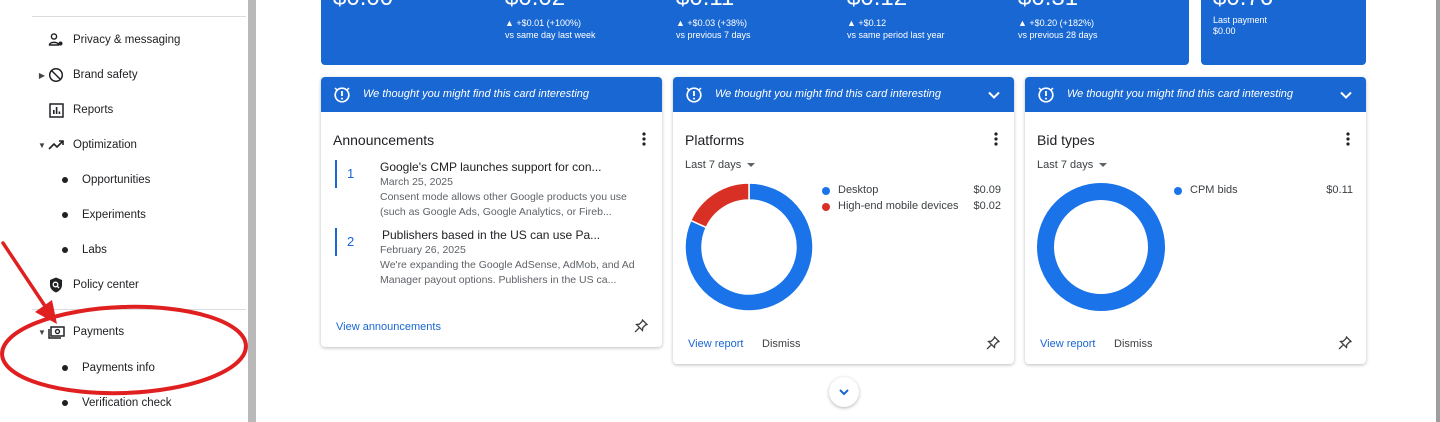 The image size is (1440, 422). What do you see at coordinates (384, 140) in the screenshot?
I see `card-title: Announcements` at bounding box center [384, 140].